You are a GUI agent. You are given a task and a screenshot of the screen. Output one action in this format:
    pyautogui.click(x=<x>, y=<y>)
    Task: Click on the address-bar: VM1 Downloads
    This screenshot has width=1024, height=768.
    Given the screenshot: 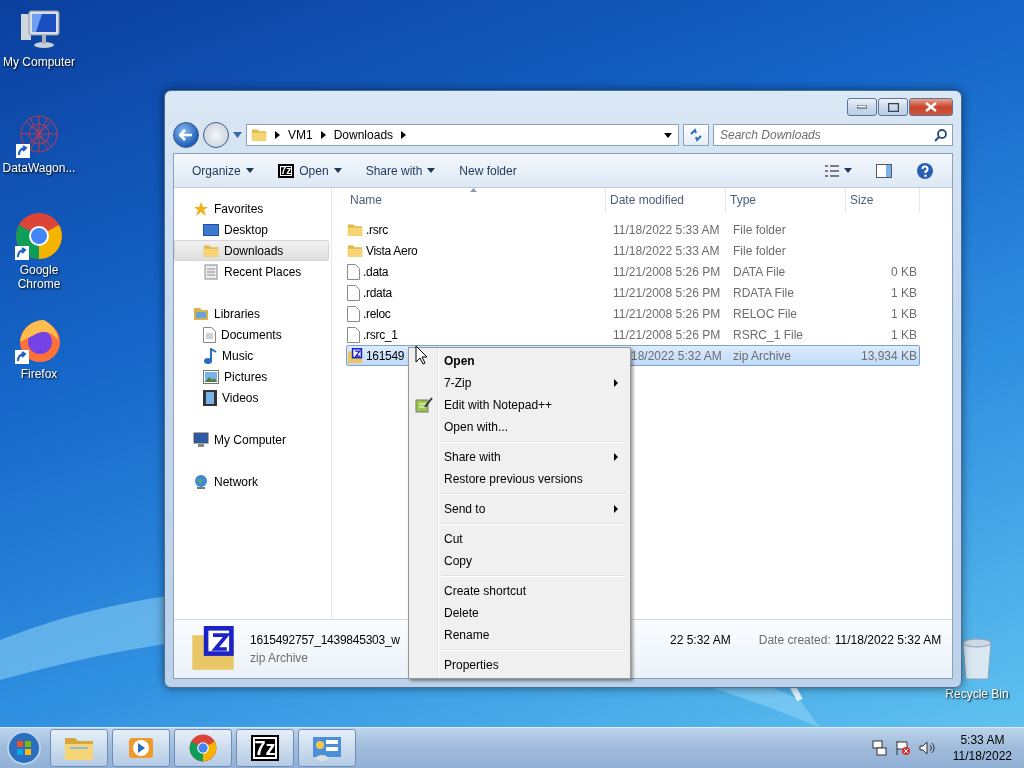 What is the action you would take?
    pyautogui.click(x=462, y=135)
    